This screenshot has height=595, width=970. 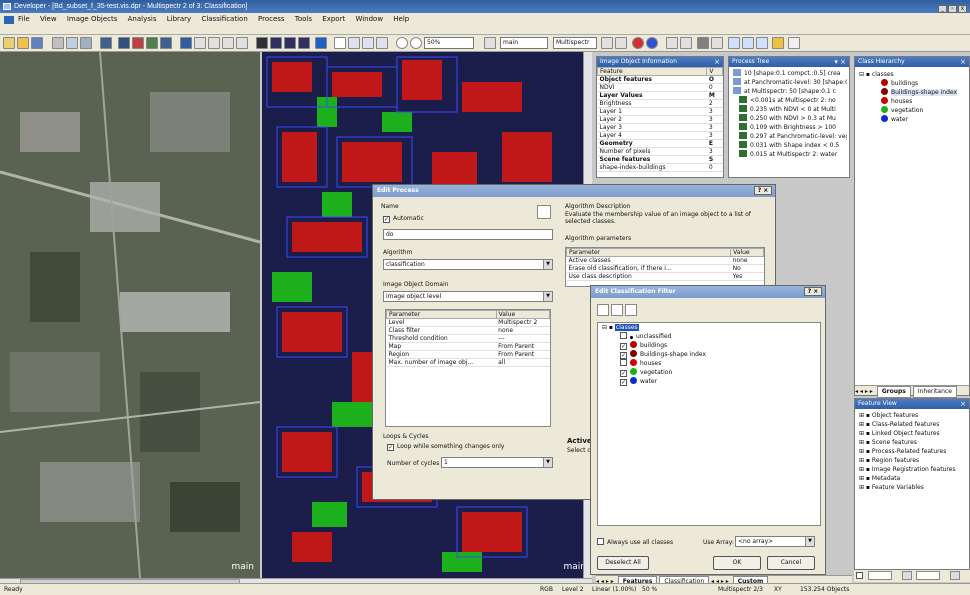 I want to click on value-column-header: Value, so click(x=523, y=314).